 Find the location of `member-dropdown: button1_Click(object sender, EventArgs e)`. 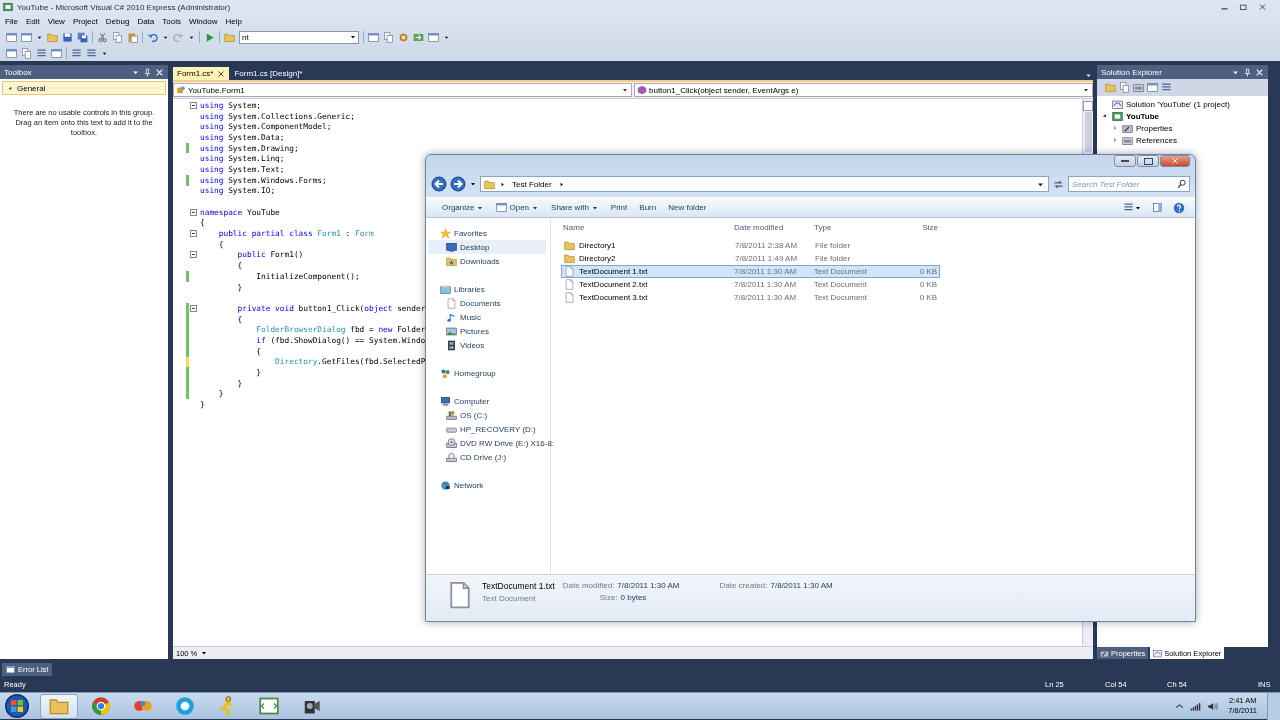

member-dropdown: button1_Click(object sender, EventArgs e) is located at coordinates (863, 90).